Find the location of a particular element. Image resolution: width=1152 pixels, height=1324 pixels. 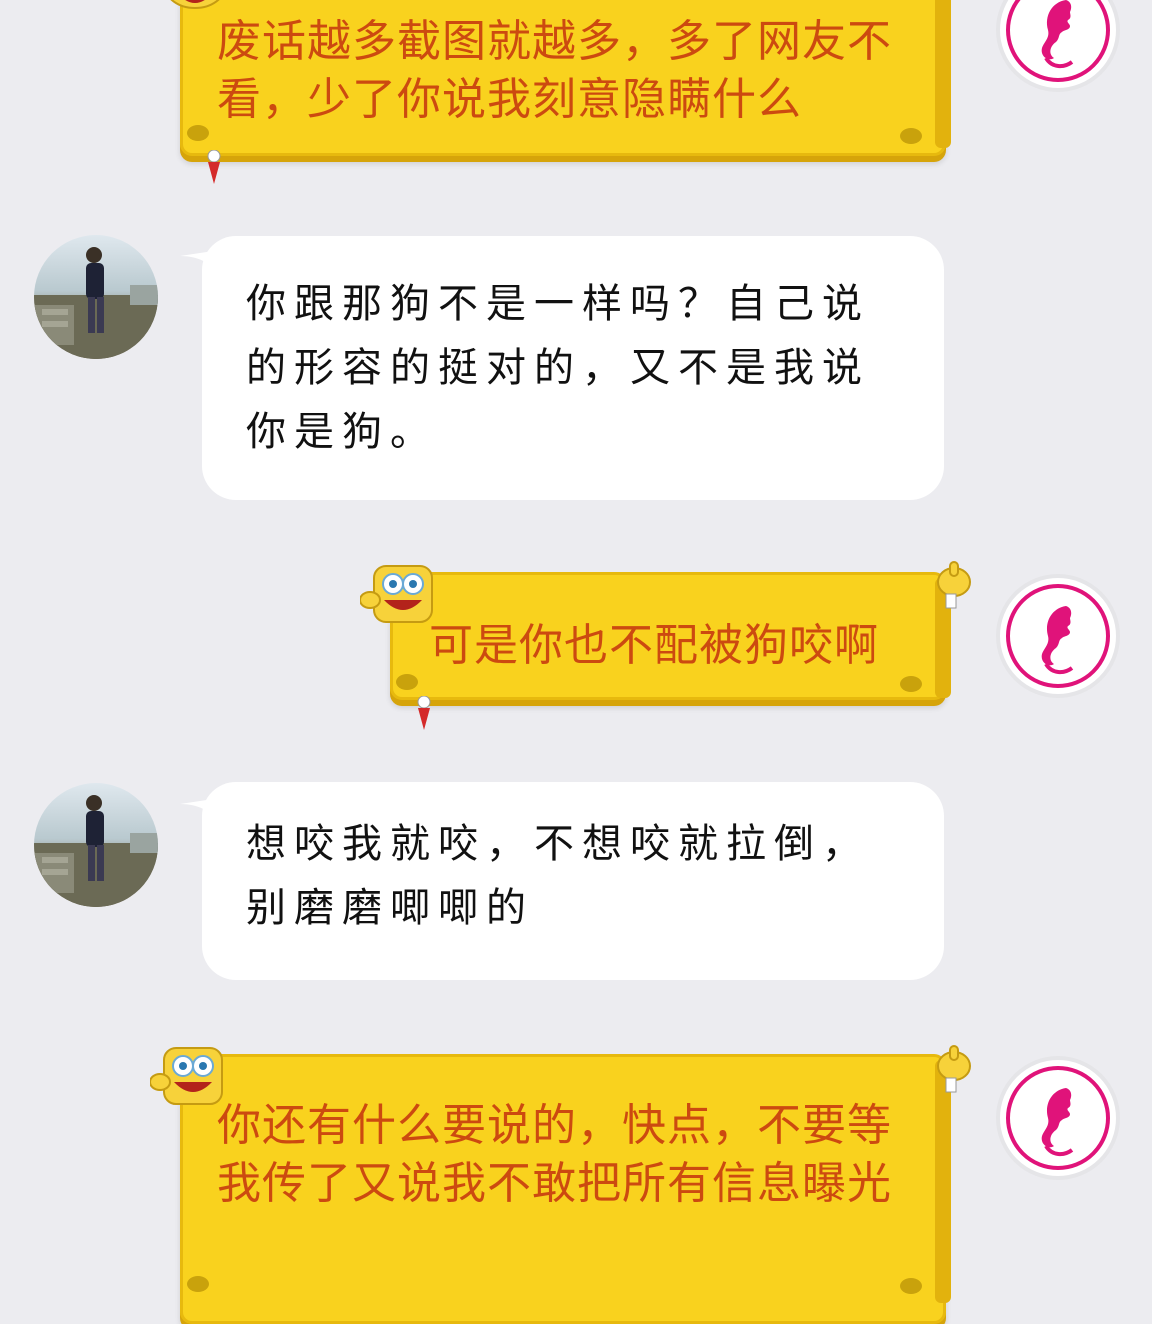

message-bubble-other: 想咬我就咬，不想咬就拉倒，别磨磨唧唧的 is located at coordinates (573, 881).